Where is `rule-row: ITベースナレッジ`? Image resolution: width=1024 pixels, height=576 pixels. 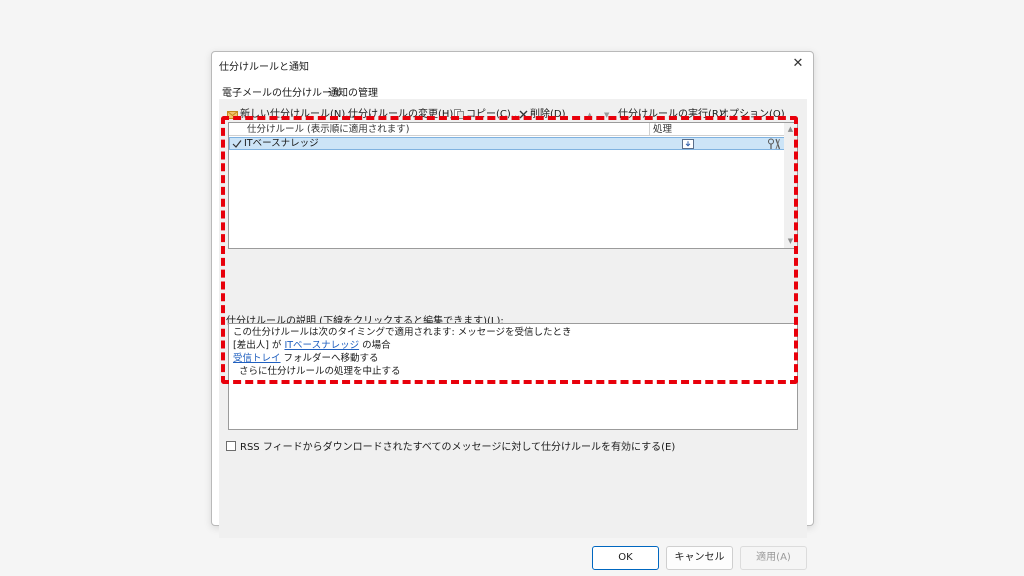 rule-row: ITベースナレッジ is located at coordinates (507, 143).